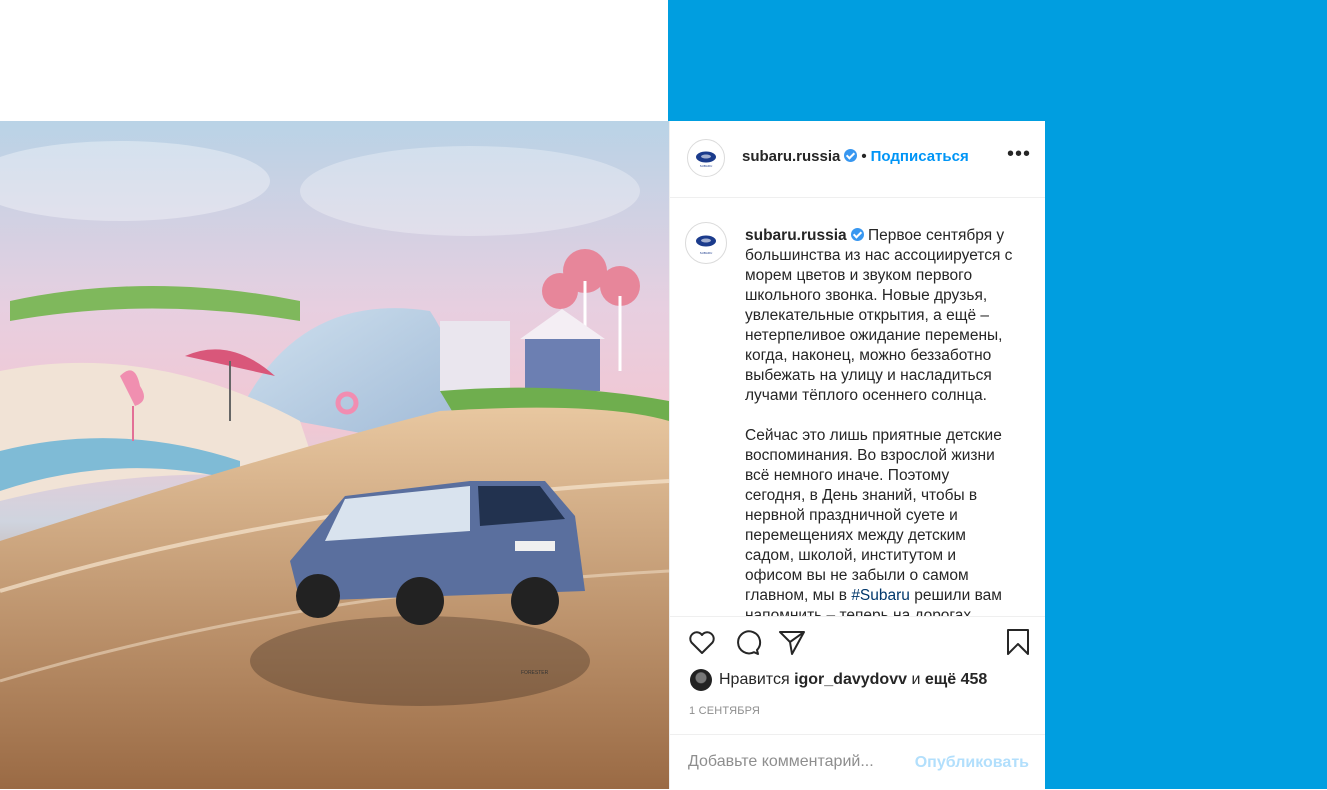 The image size is (1327, 790). I want to click on top-white-area, so click(334, 60).